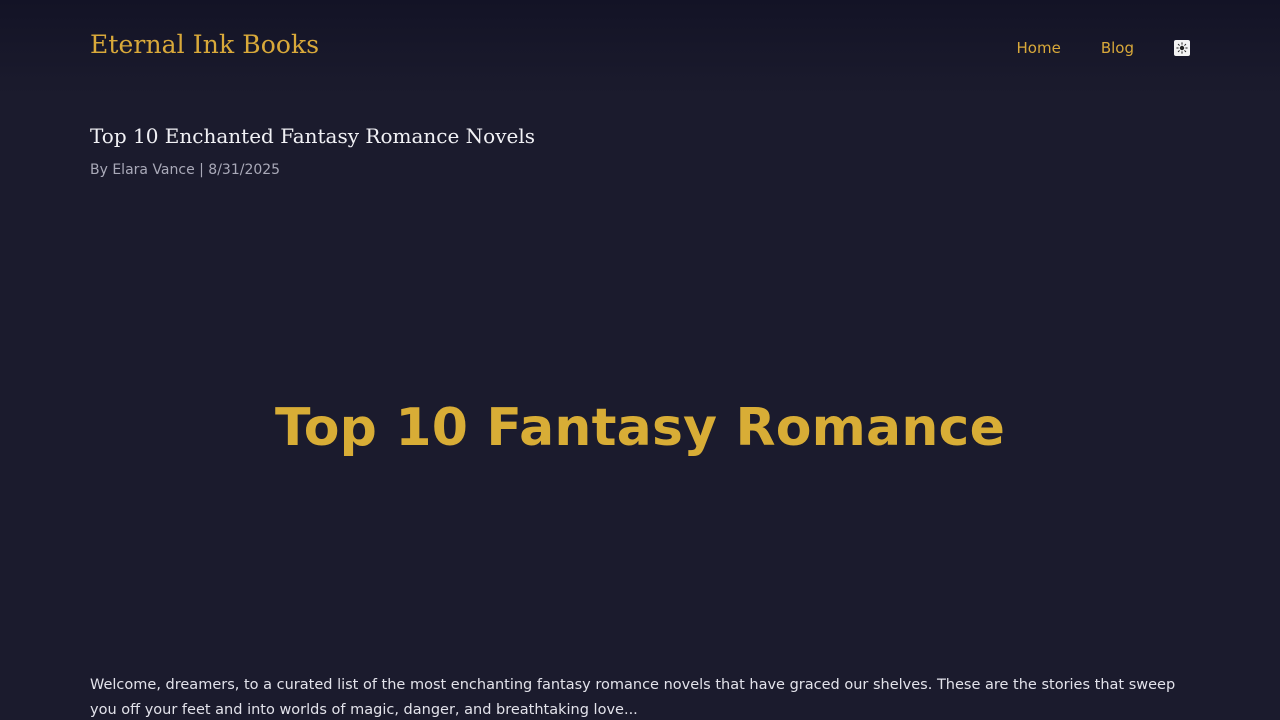 The width and height of the screenshot is (1280, 720). I want to click on theme-toggle-button, so click(1182, 48).